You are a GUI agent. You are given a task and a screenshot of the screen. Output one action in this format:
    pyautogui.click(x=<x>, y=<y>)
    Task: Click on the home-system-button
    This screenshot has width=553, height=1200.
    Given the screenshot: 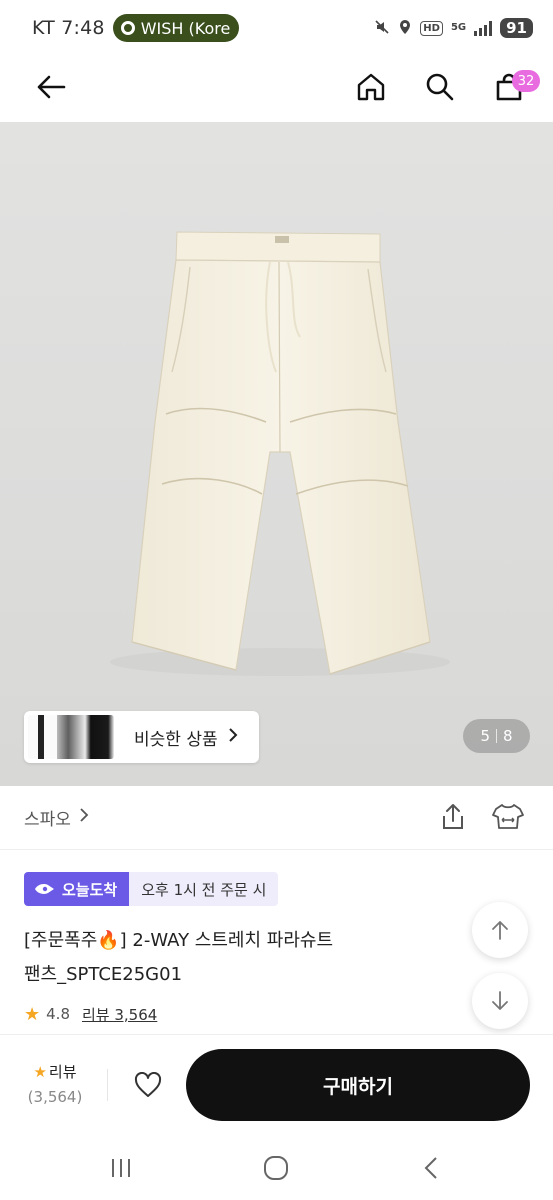 What is the action you would take?
    pyautogui.click(x=276, y=1168)
    